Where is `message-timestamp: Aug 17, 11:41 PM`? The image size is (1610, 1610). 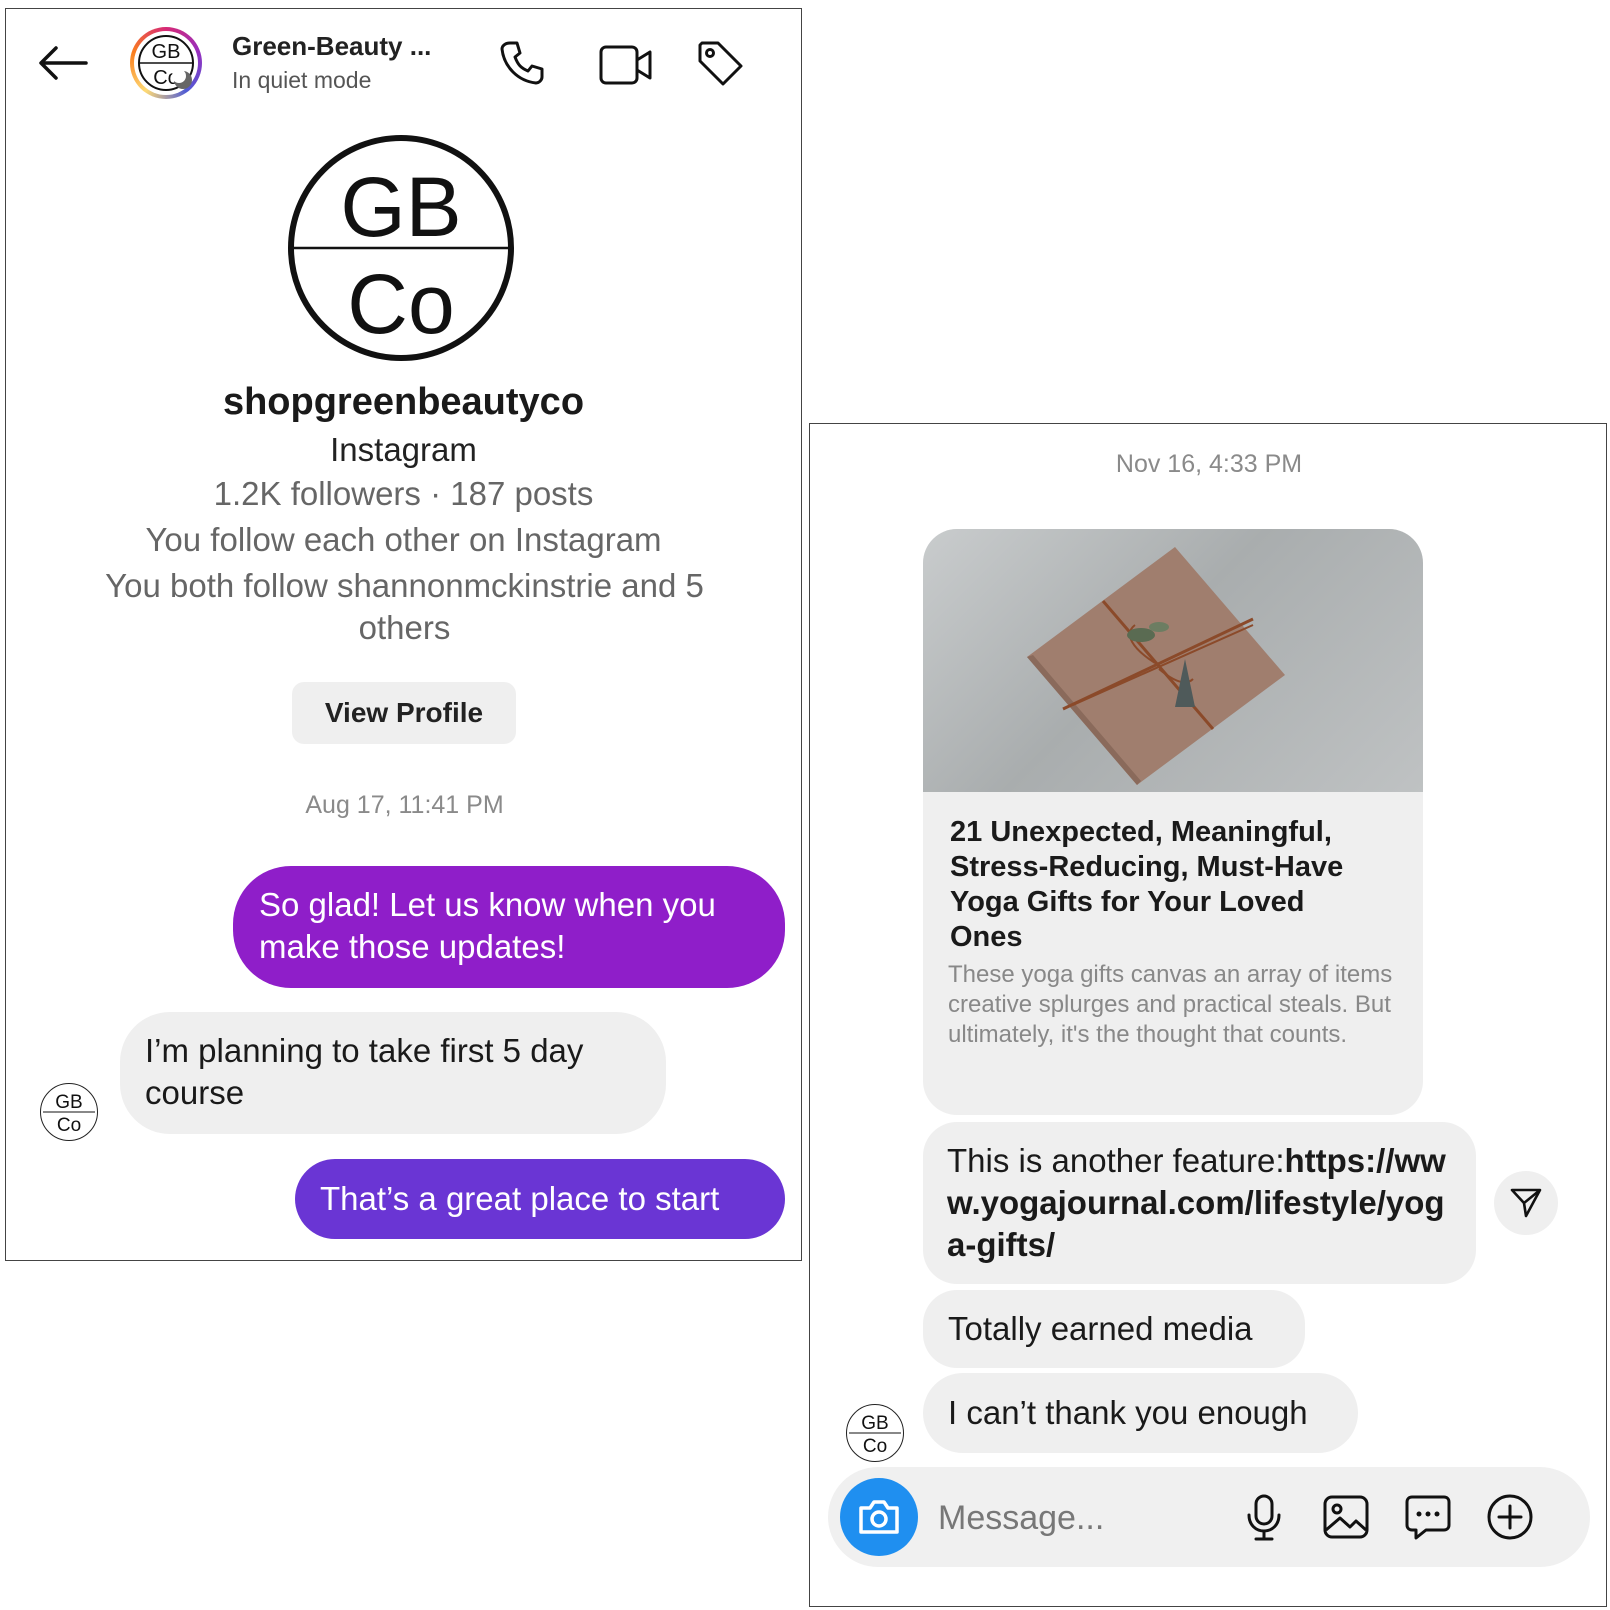 message-timestamp: Aug 17, 11:41 PM is located at coordinates (404, 805).